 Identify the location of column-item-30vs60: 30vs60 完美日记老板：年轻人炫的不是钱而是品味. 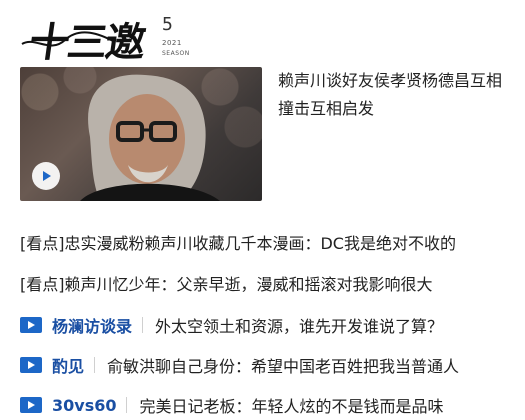
(267, 405).